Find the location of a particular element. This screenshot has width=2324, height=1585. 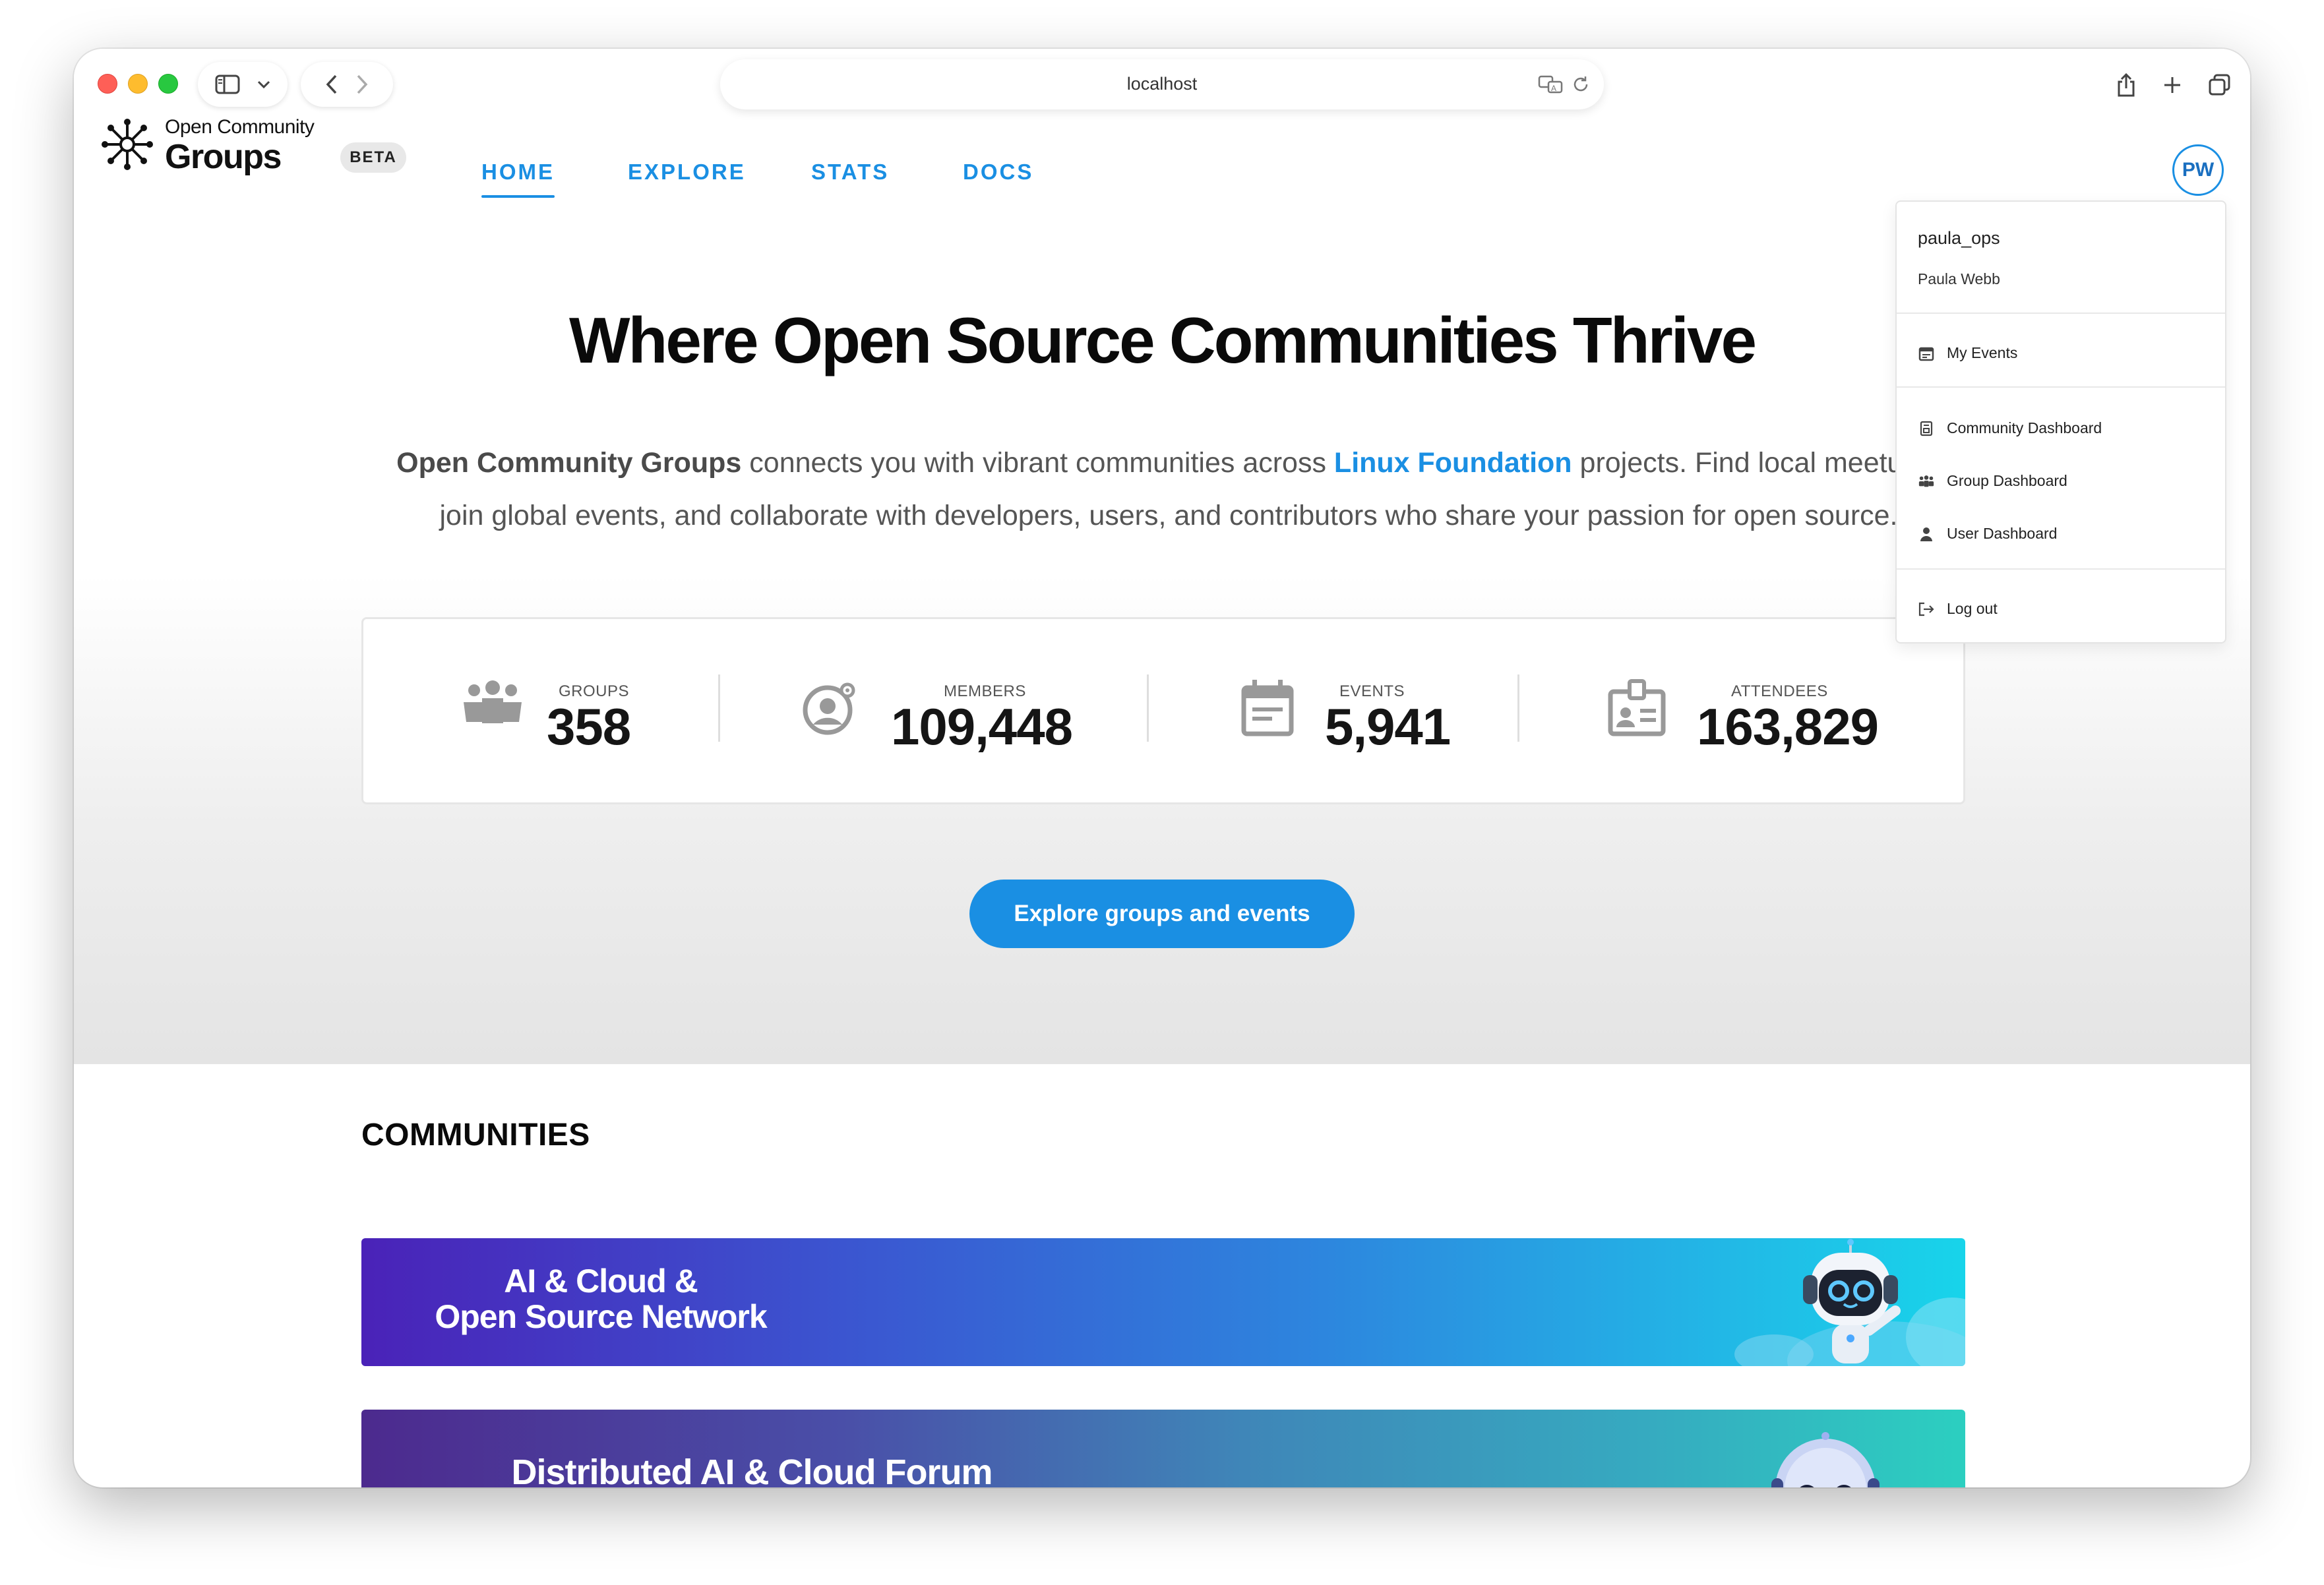

translate-icon: A is located at coordinates (1551, 85).